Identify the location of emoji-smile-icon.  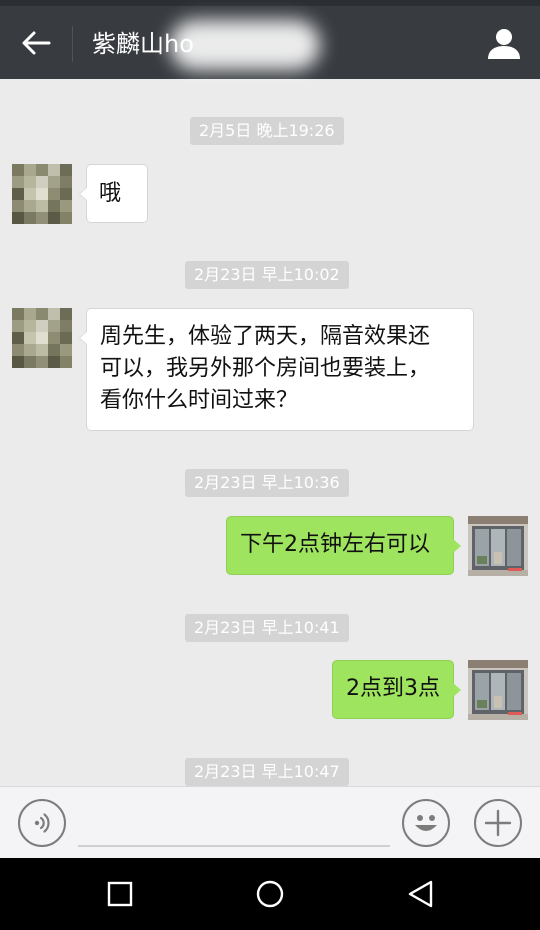
(426, 823).